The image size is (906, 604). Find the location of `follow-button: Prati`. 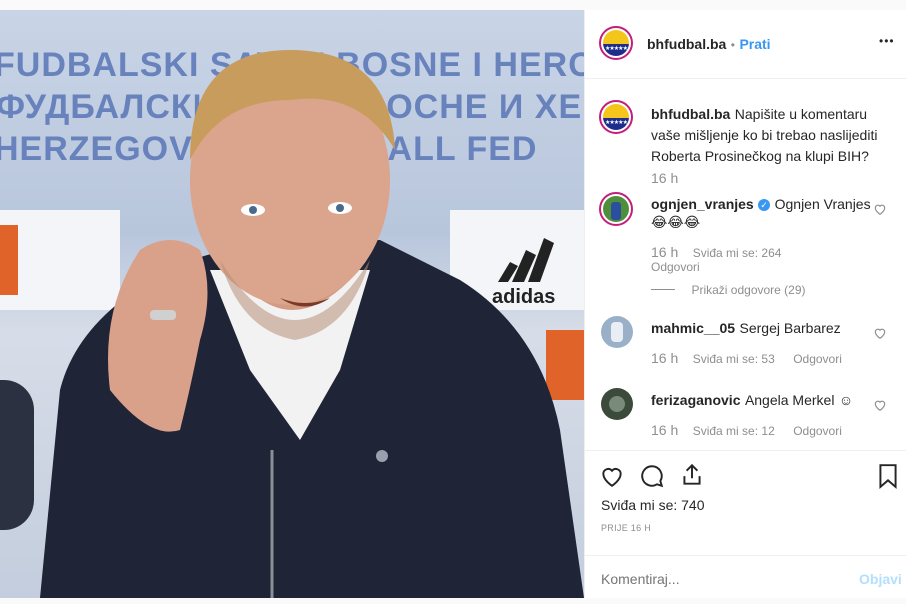

follow-button: Prati is located at coordinates (754, 44).